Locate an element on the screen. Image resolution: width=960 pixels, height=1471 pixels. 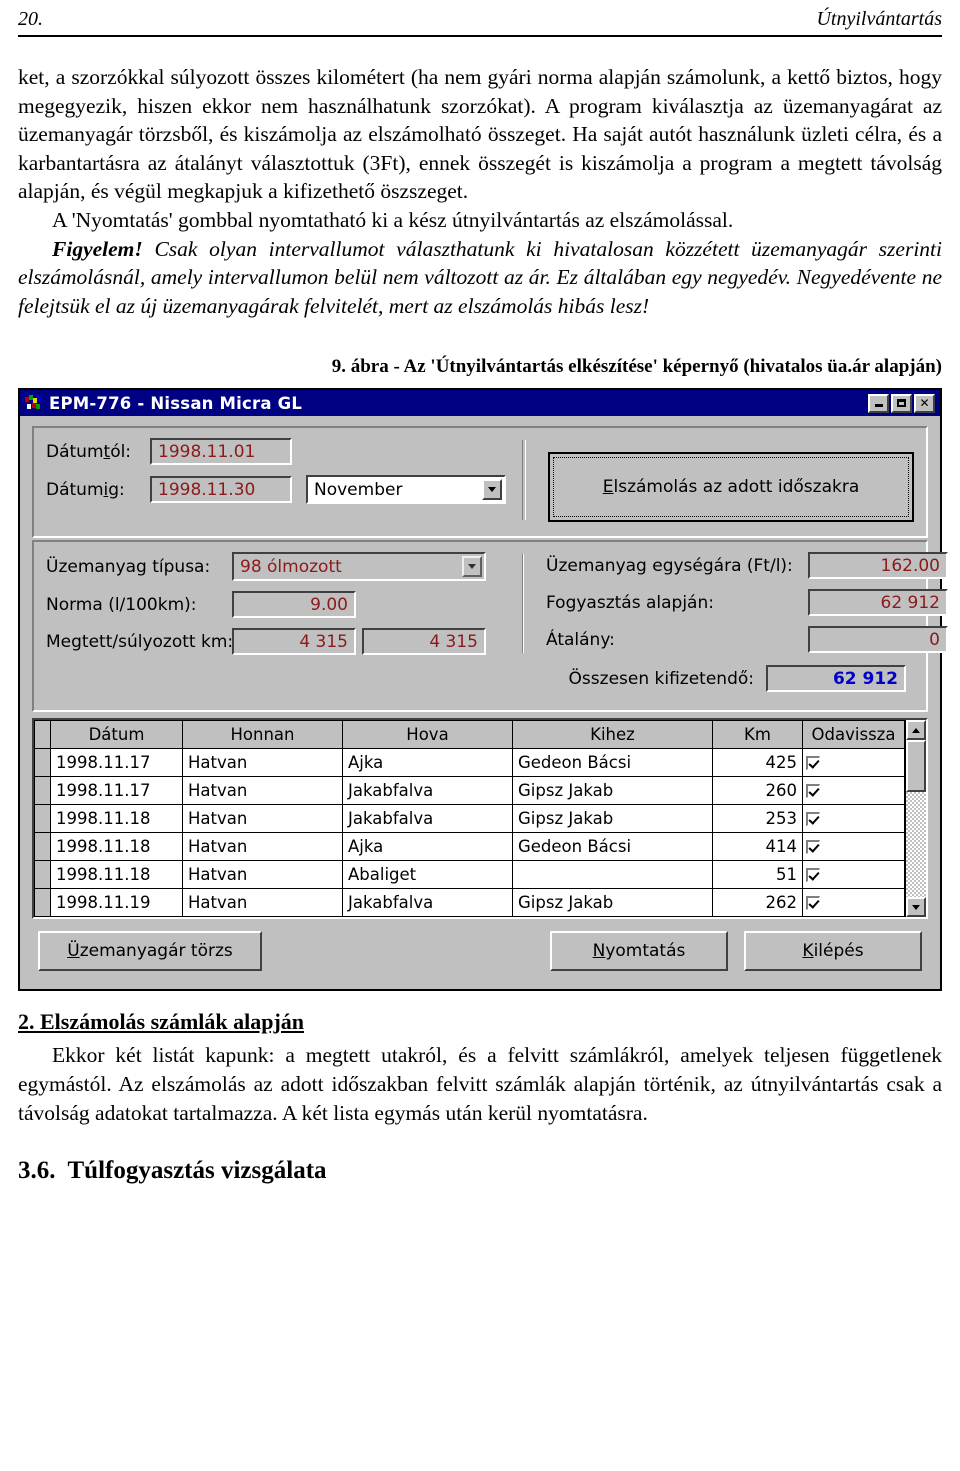
cell-km: 253 is located at coordinates (757, 819).